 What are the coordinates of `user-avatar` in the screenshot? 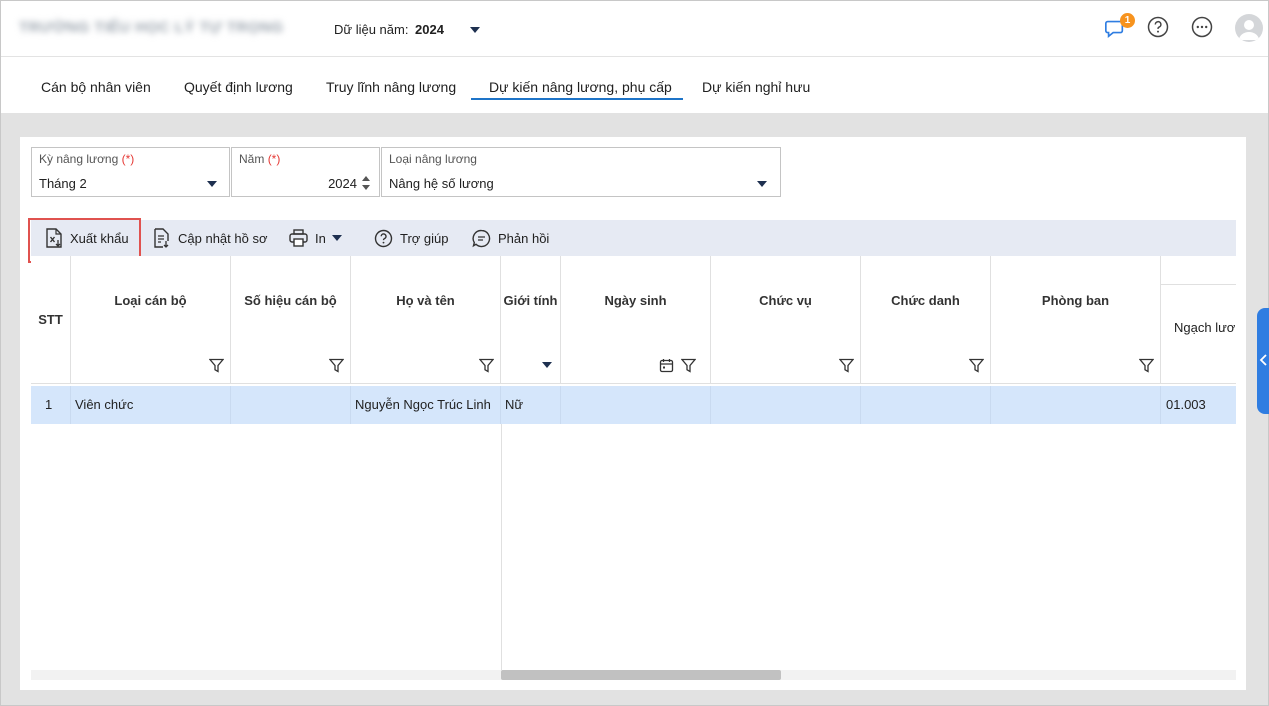 It's located at (1249, 28).